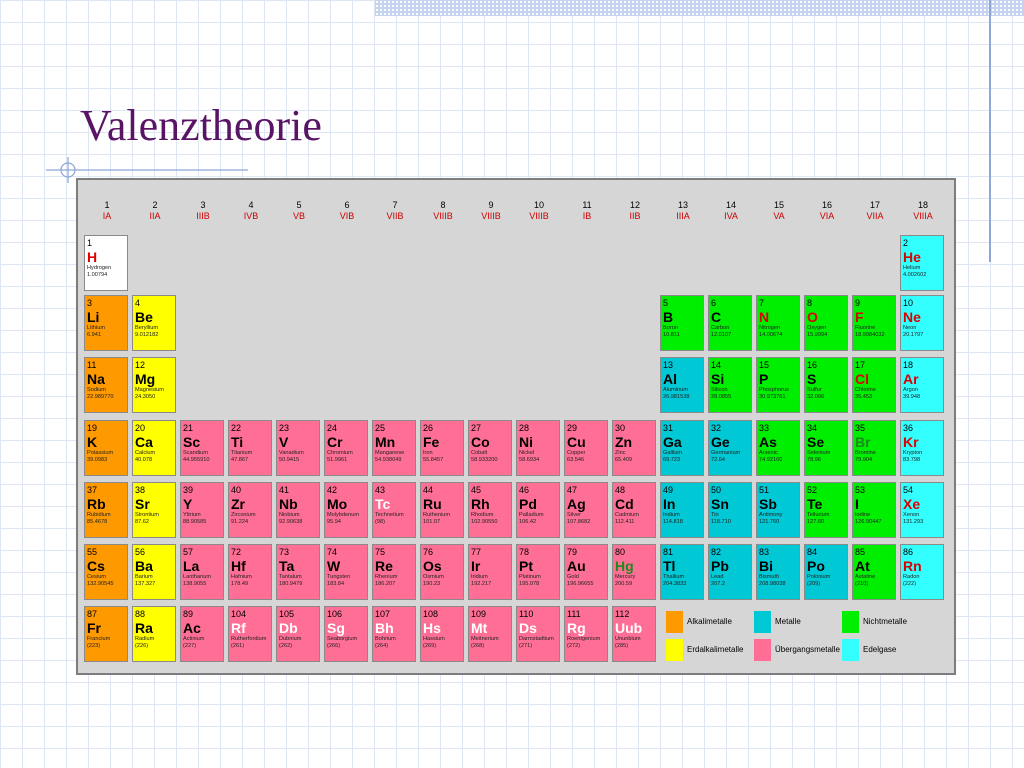 The image size is (1024, 768). Describe the element at coordinates (154, 323) in the screenshot. I see `element-be: 4 Be Beryllium 9.012182` at that location.